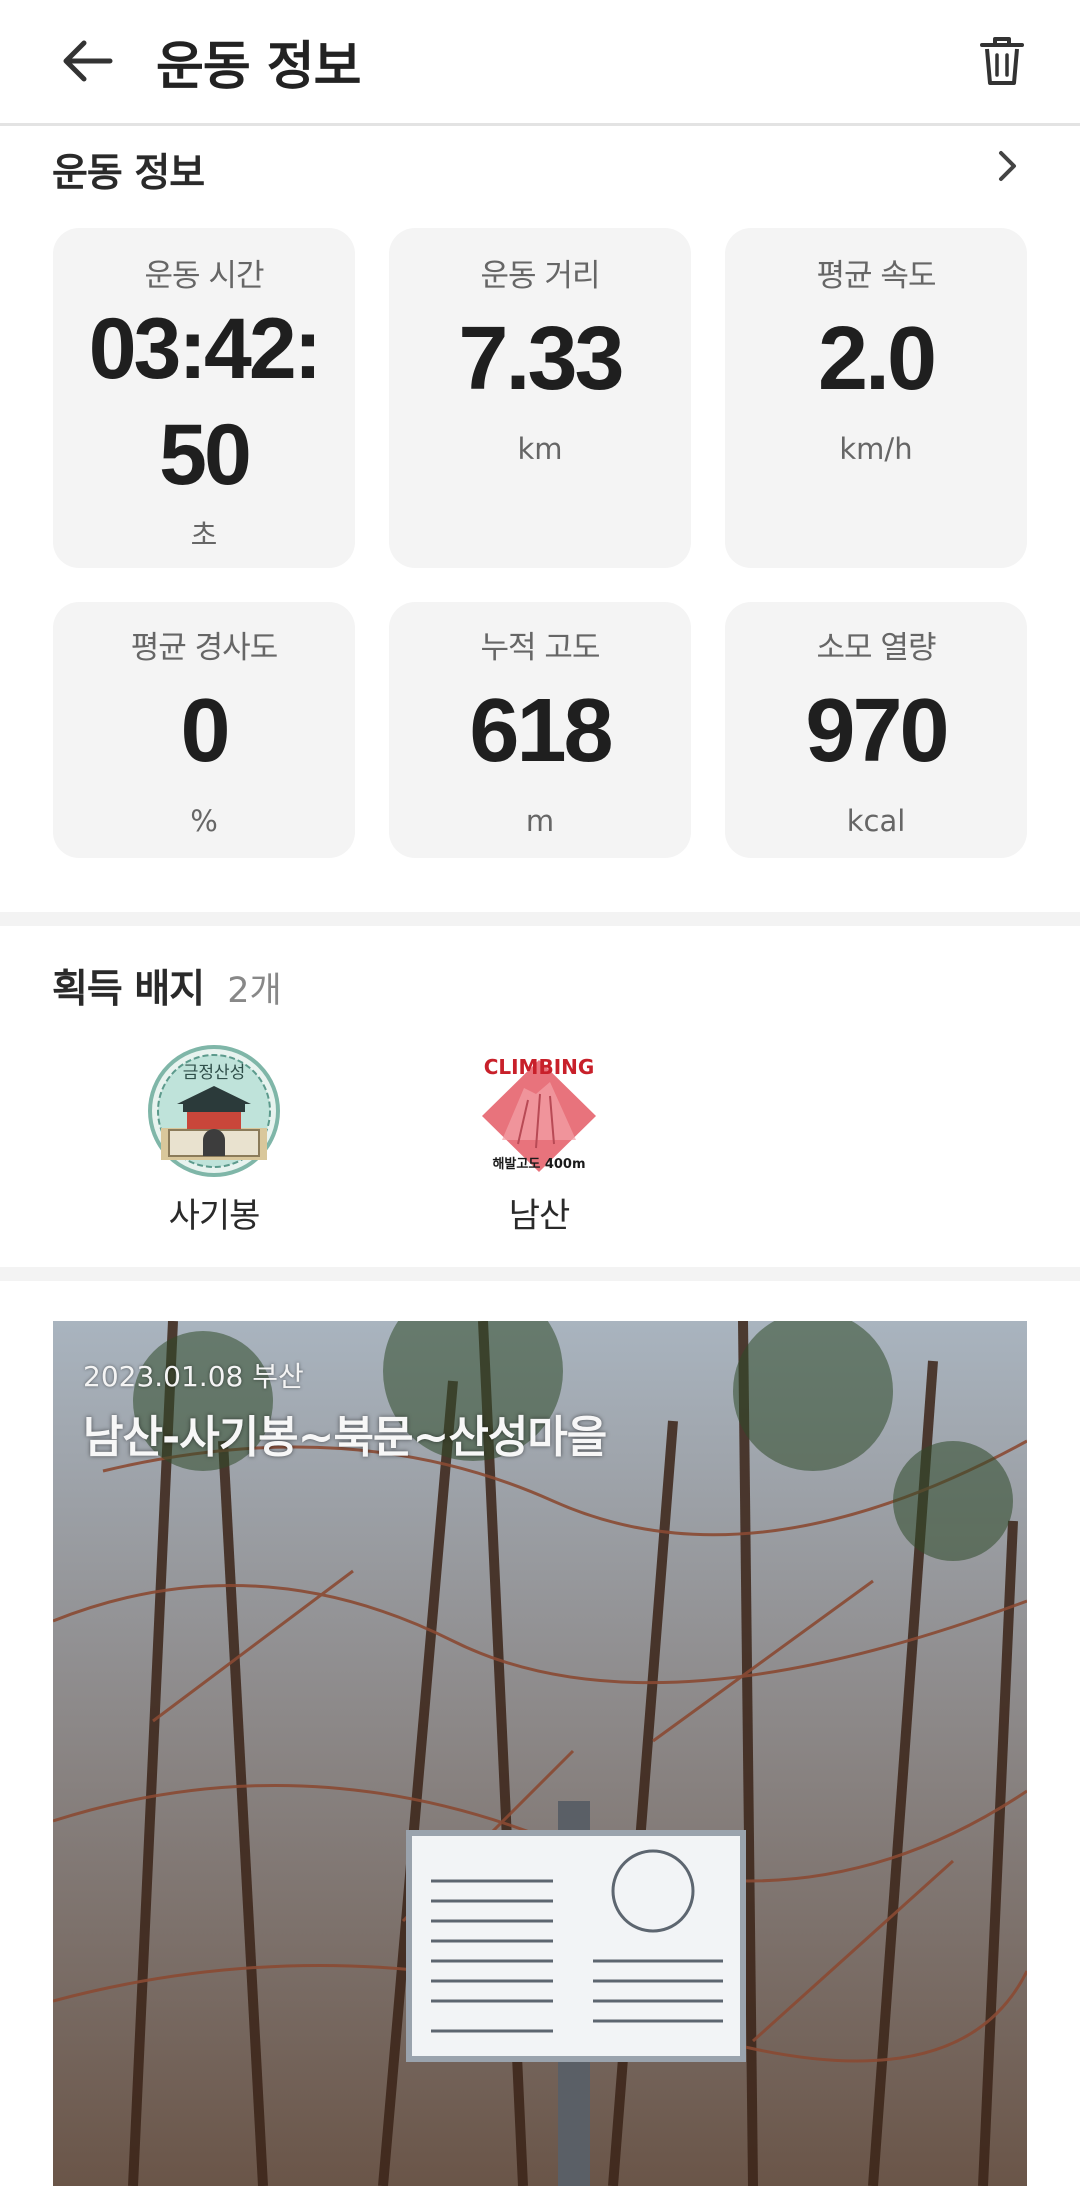 This screenshot has height=2186, width=1080. I want to click on stat-label: 평균 경사도, so click(204, 648).